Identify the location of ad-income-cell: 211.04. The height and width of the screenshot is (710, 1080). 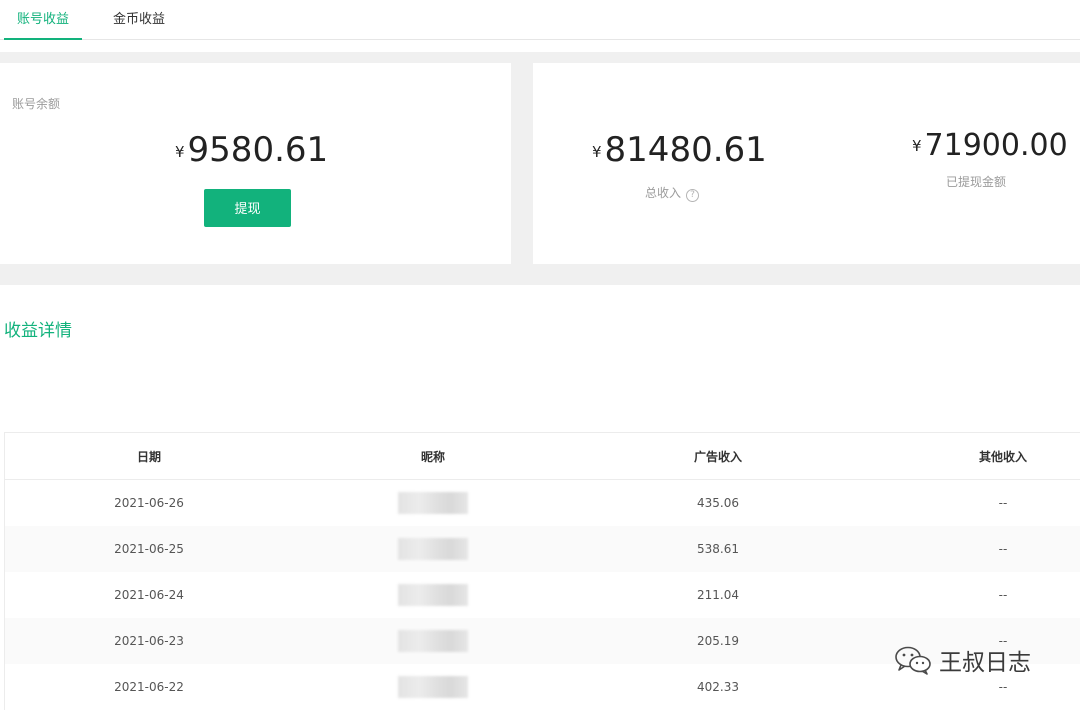
(718, 595).